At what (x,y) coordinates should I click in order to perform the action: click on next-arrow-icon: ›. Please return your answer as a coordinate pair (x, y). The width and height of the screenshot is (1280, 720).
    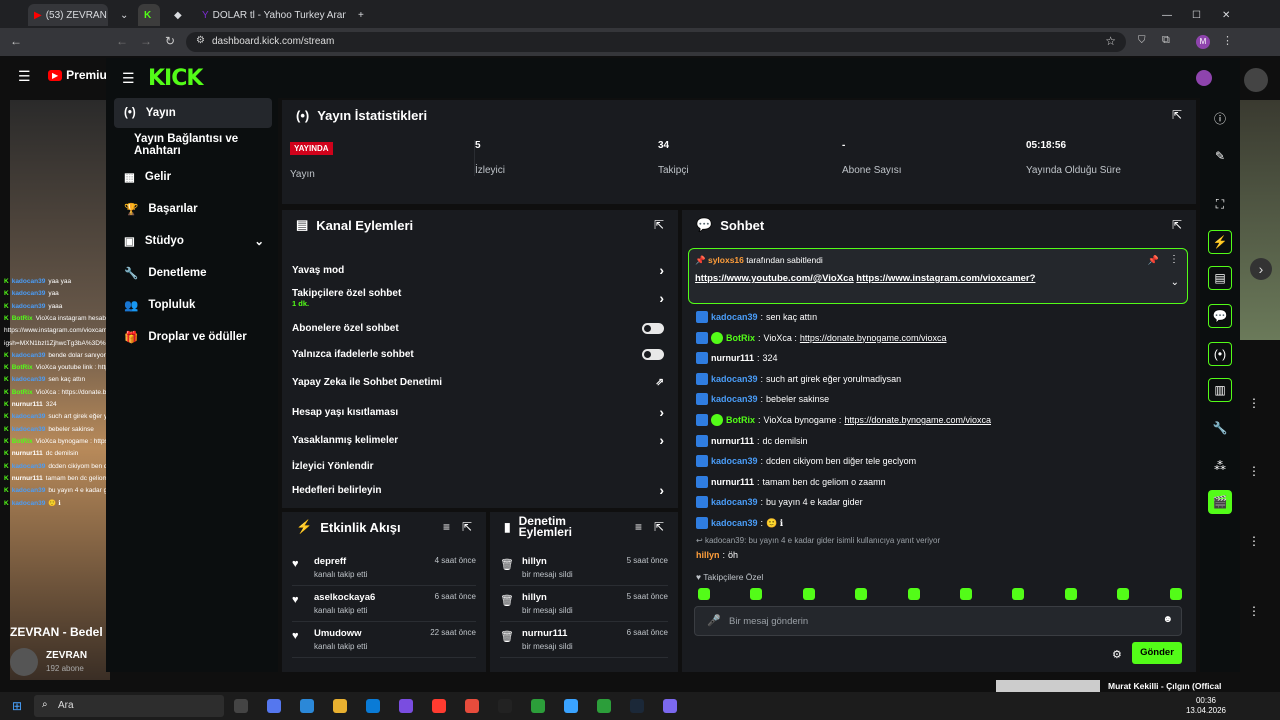
    Looking at the image, I should click on (1261, 269).